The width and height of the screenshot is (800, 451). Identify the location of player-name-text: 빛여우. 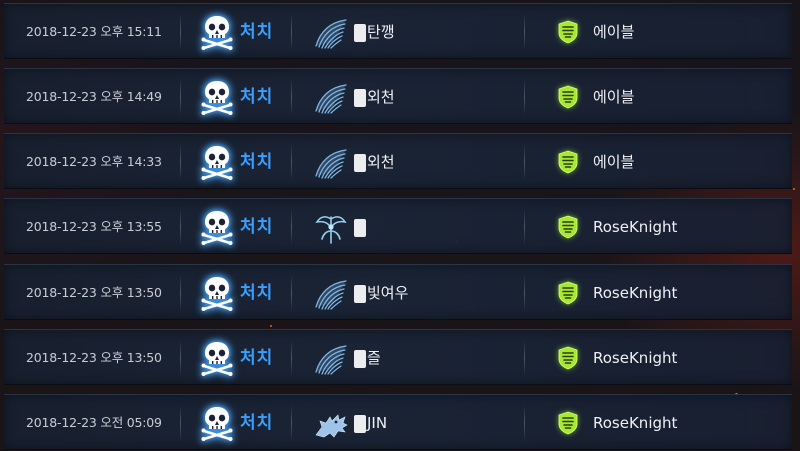
(388, 293).